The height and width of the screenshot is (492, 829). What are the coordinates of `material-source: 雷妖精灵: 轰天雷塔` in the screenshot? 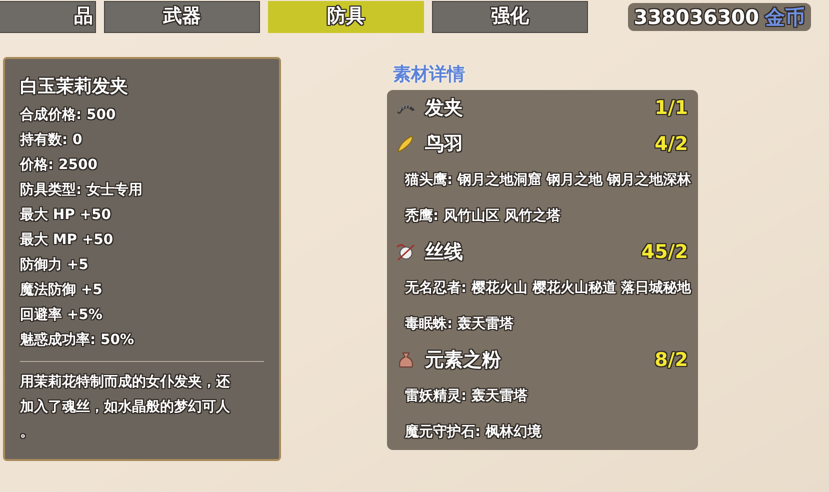 It's located at (466, 396).